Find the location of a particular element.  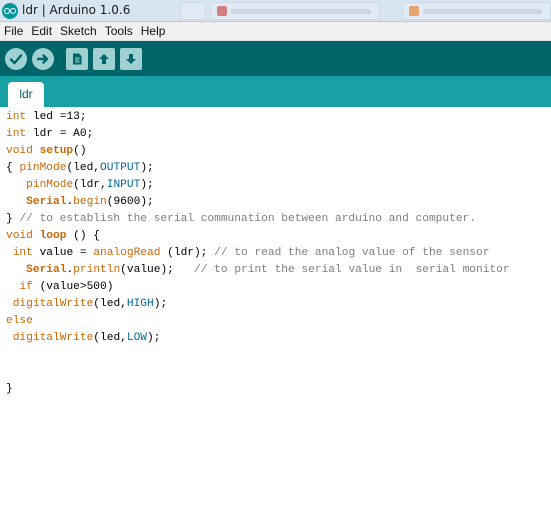

window-title: ldr | Arduino 1.0.6 is located at coordinates (76, 10).